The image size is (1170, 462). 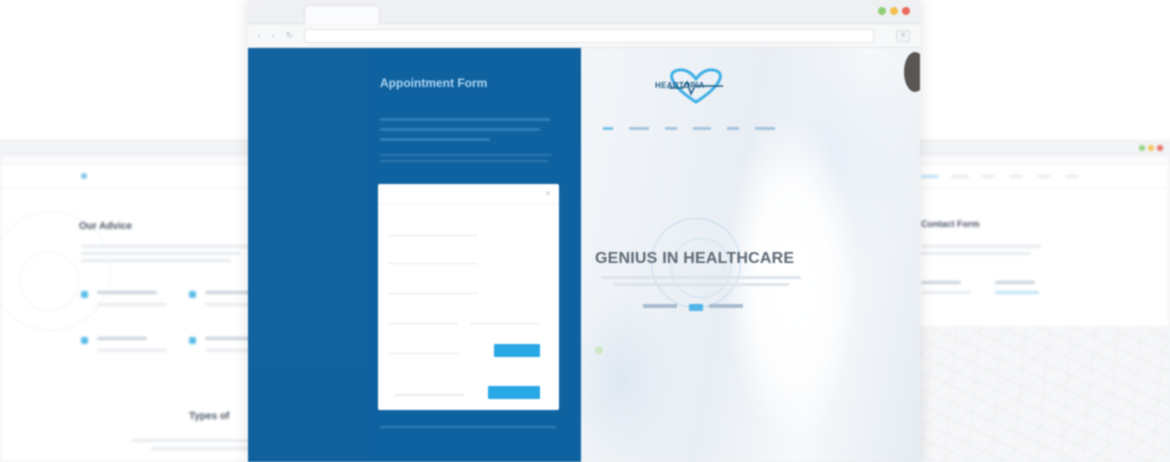 What do you see at coordinates (514, 392) in the screenshot?
I see `send-button` at bounding box center [514, 392].